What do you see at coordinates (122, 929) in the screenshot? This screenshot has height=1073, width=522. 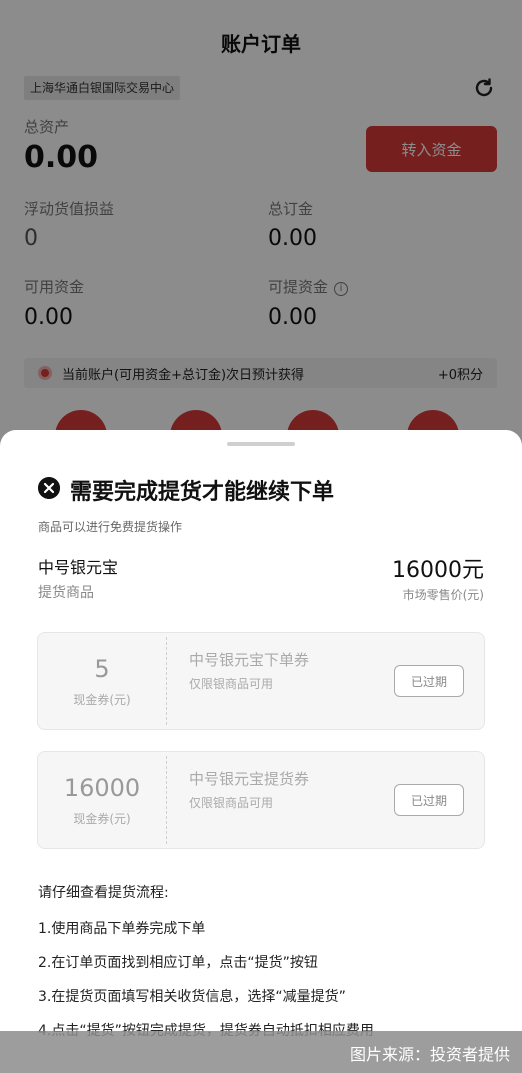 I see `step-item: 1.使用商品下单券完成下单` at bounding box center [122, 929].